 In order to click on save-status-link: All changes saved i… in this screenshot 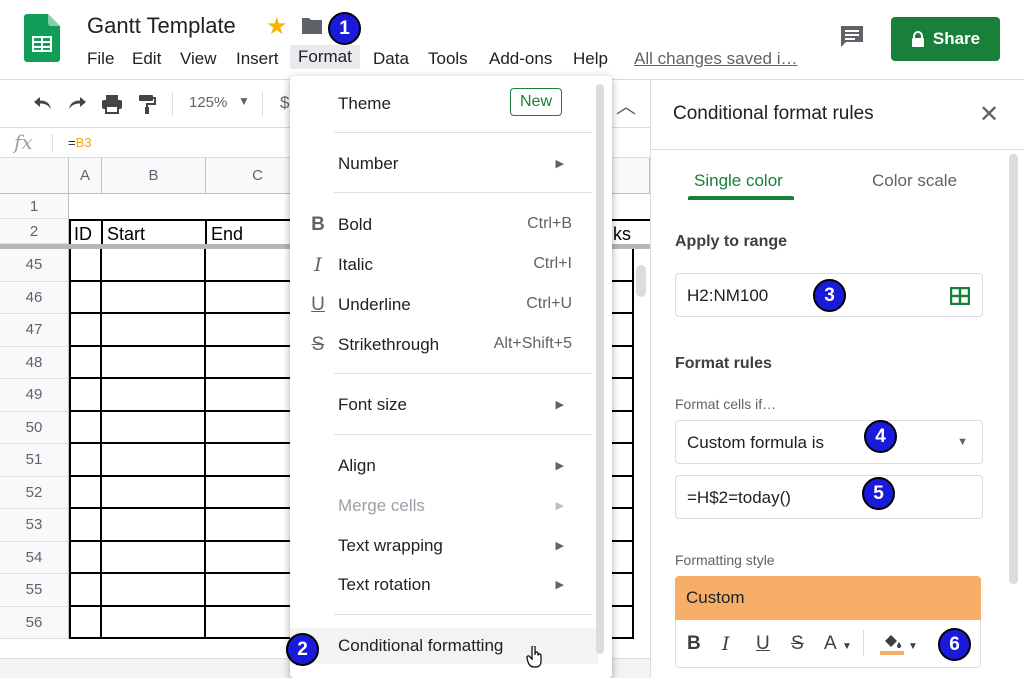, I will do `click(715, 59)`.